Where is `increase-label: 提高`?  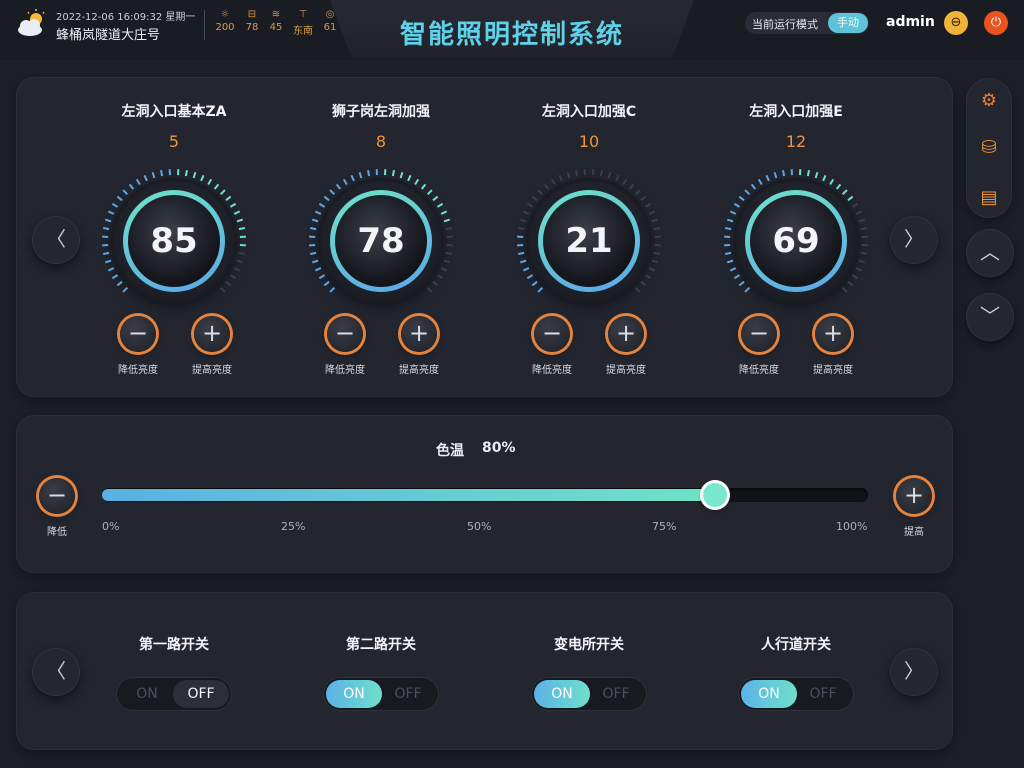 increase-label: 提高 is located at coordinates (914, 532).